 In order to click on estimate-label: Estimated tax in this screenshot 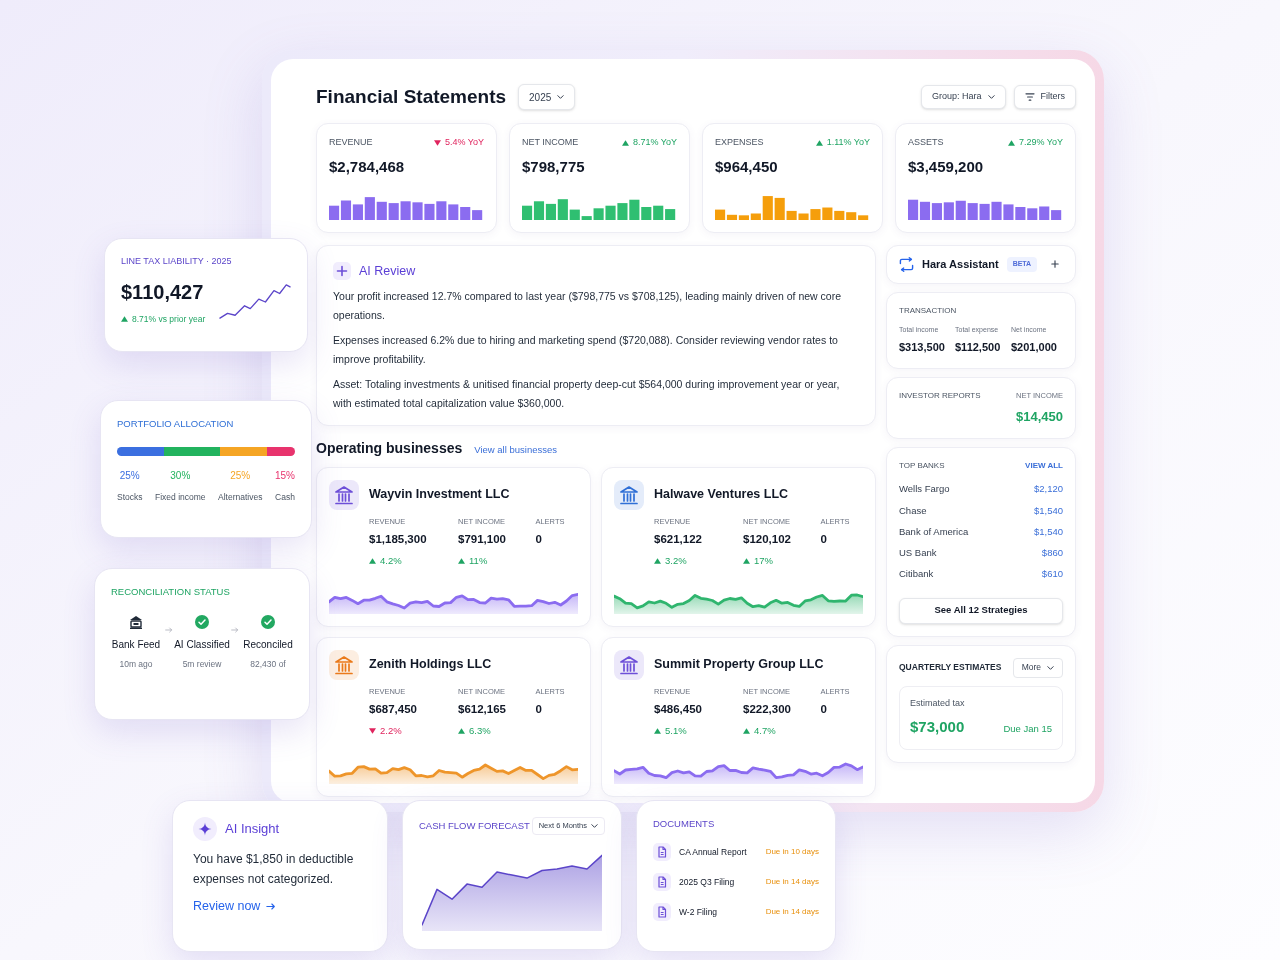, I will do `click(938, 703)`.